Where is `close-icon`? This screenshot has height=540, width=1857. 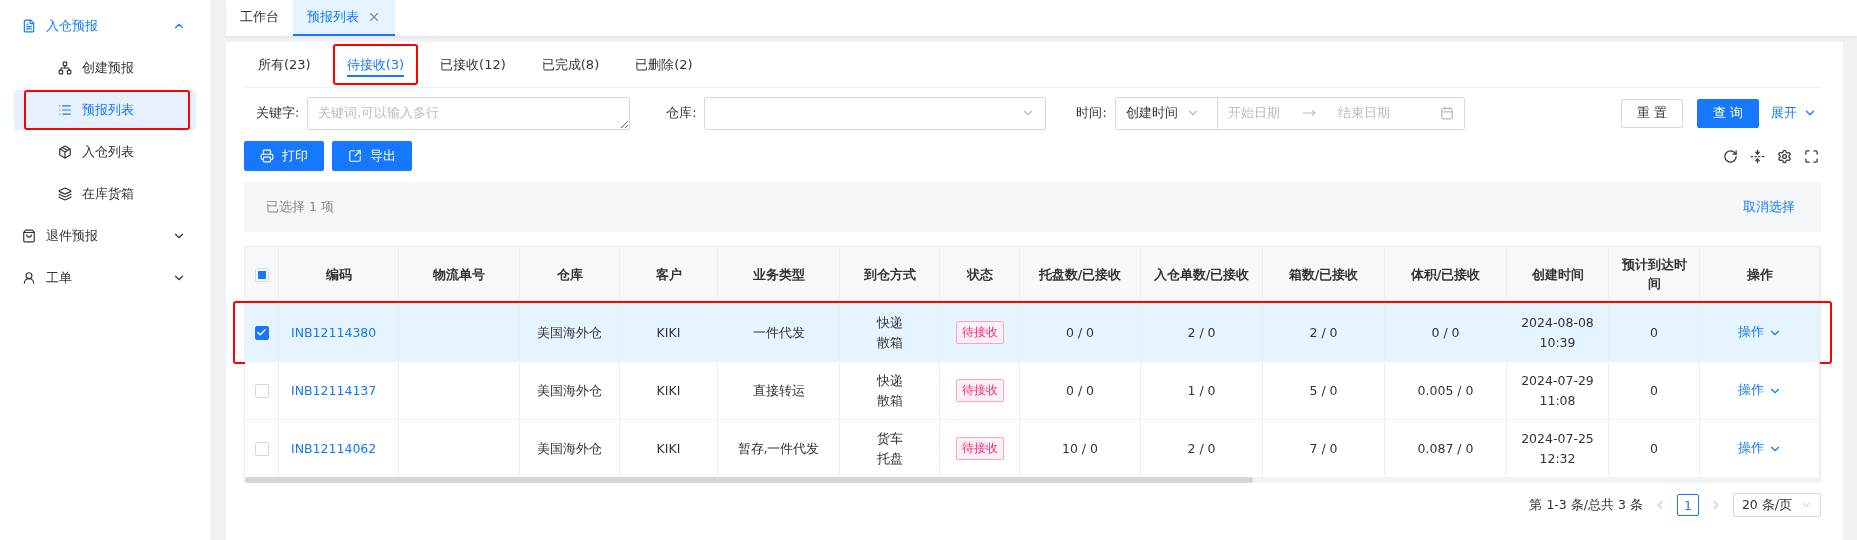 close-icon is located at coordinates (374, 17).